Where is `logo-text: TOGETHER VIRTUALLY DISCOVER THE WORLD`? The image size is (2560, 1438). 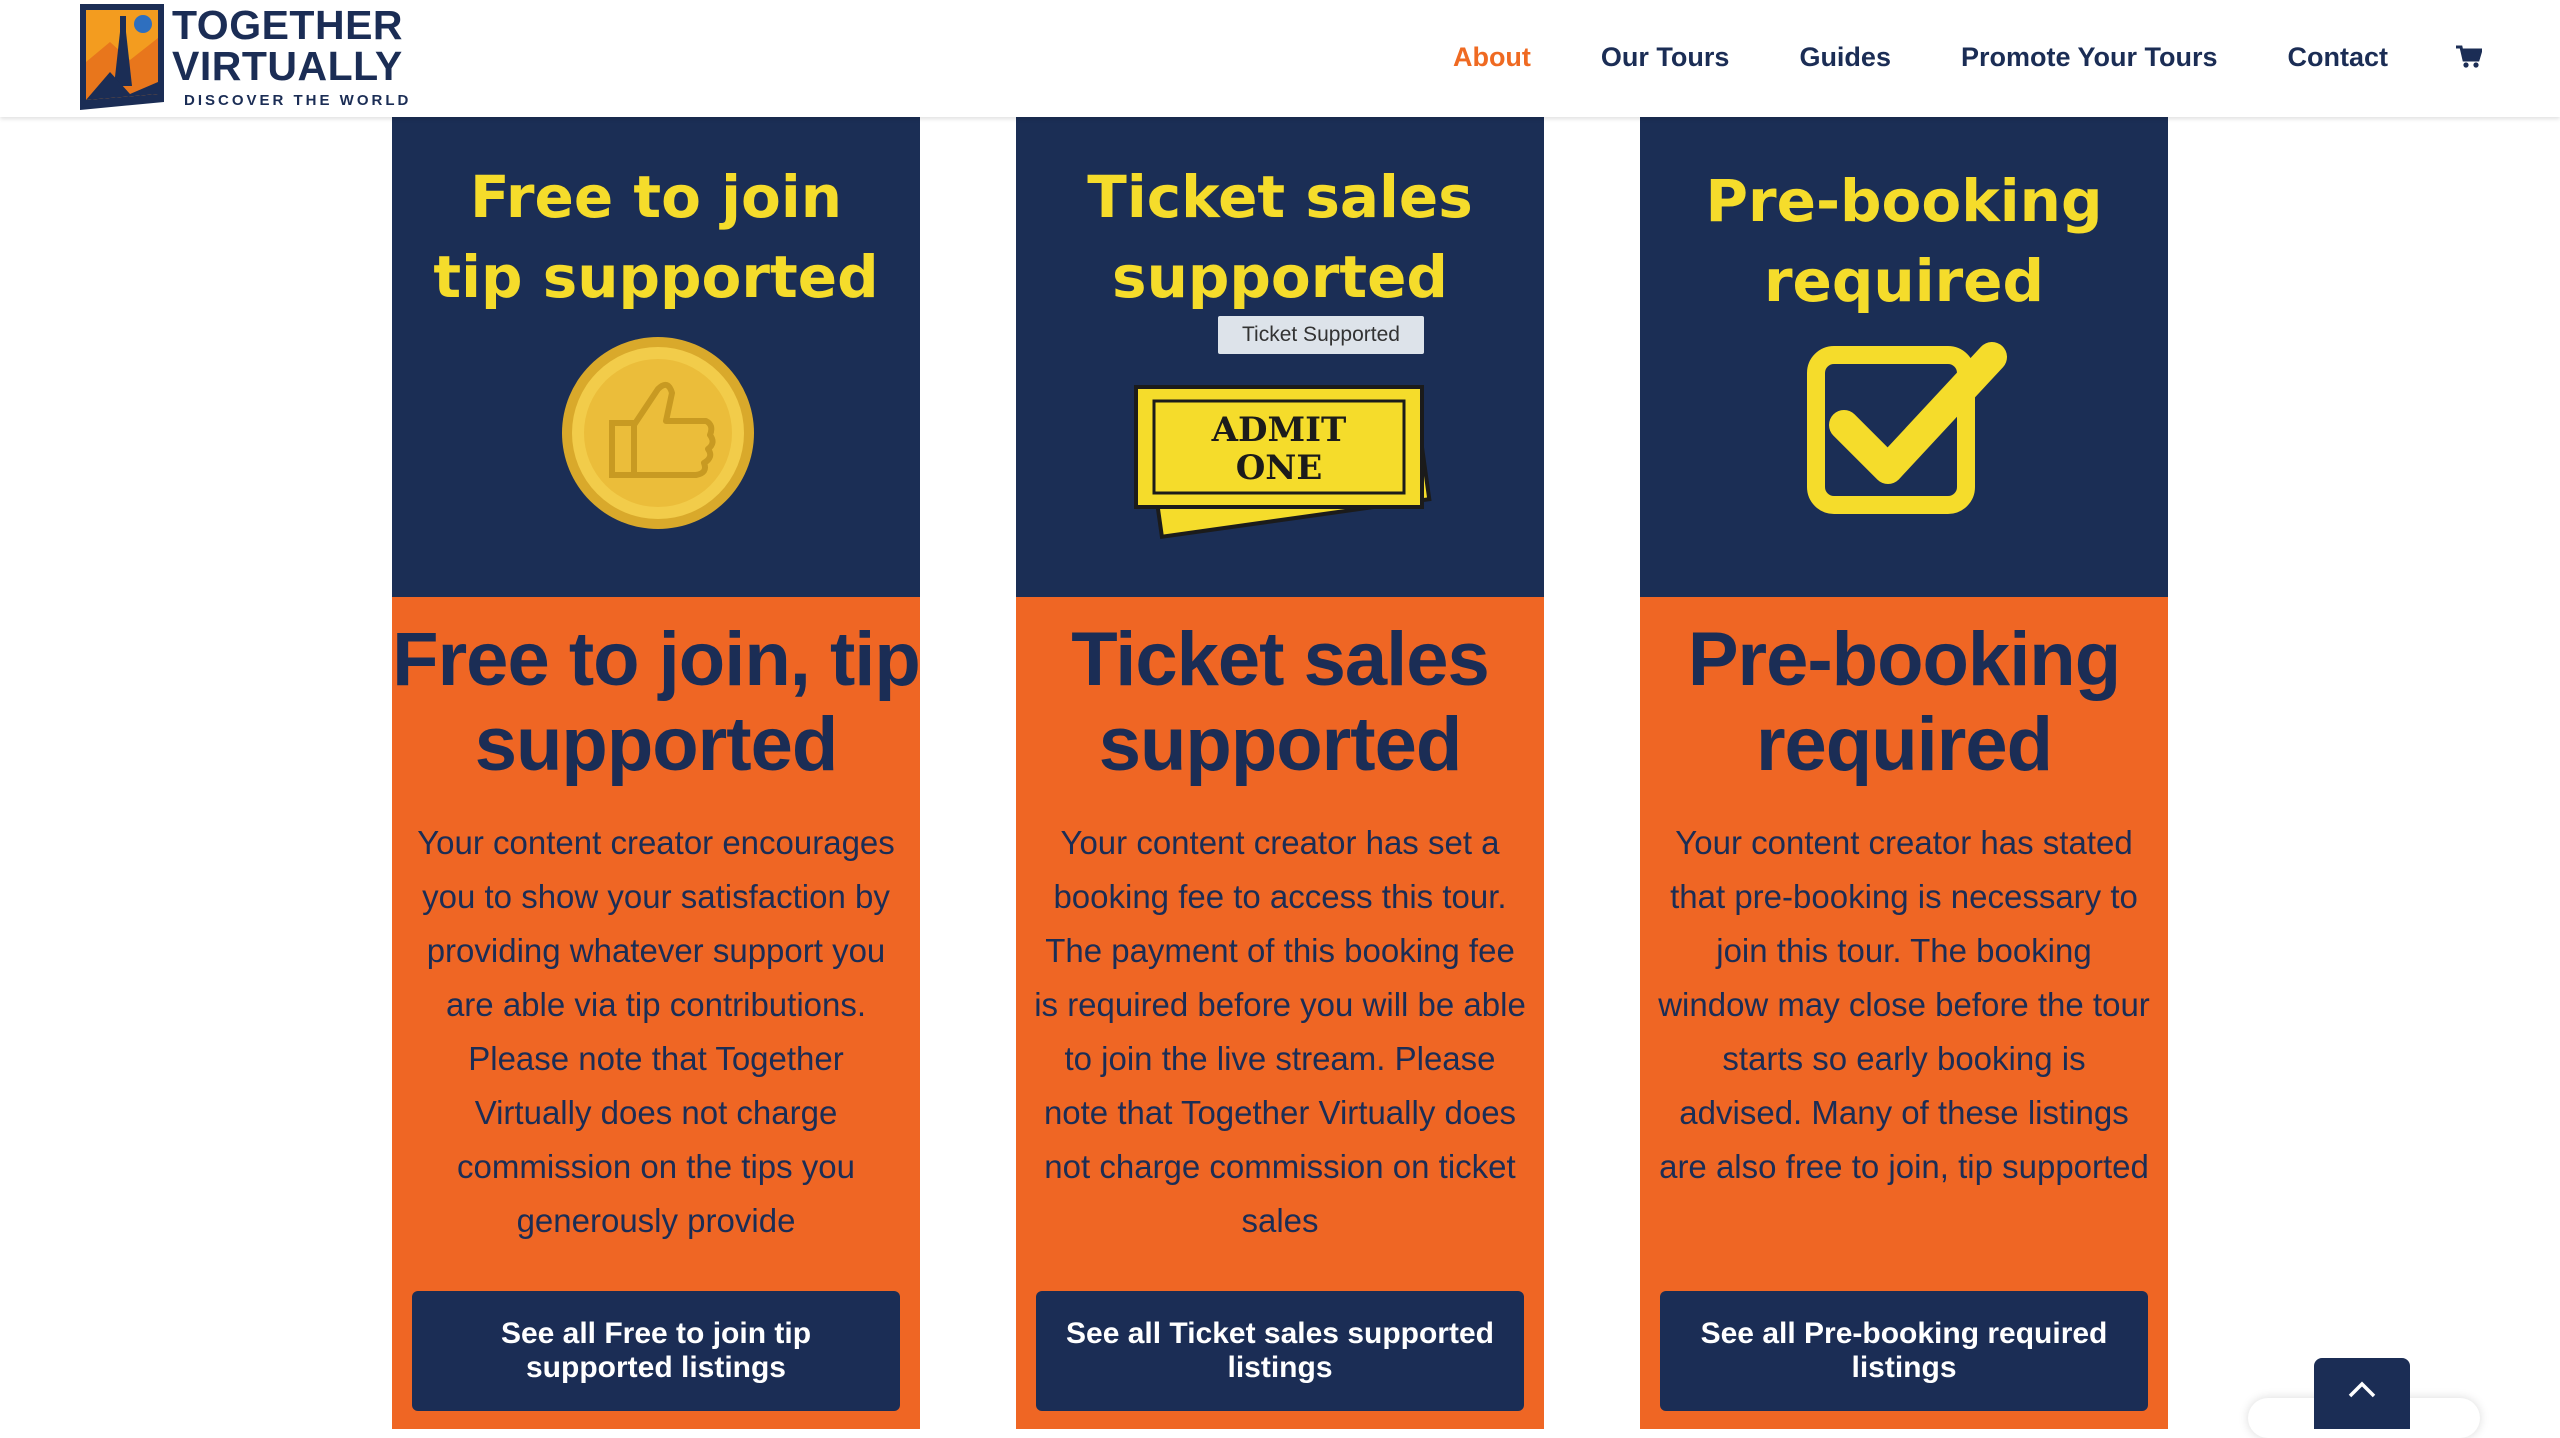
logo-text: TOGETHER VIRTUALLY DISCOVER THE WORLD is located at coordinates (292, 55).